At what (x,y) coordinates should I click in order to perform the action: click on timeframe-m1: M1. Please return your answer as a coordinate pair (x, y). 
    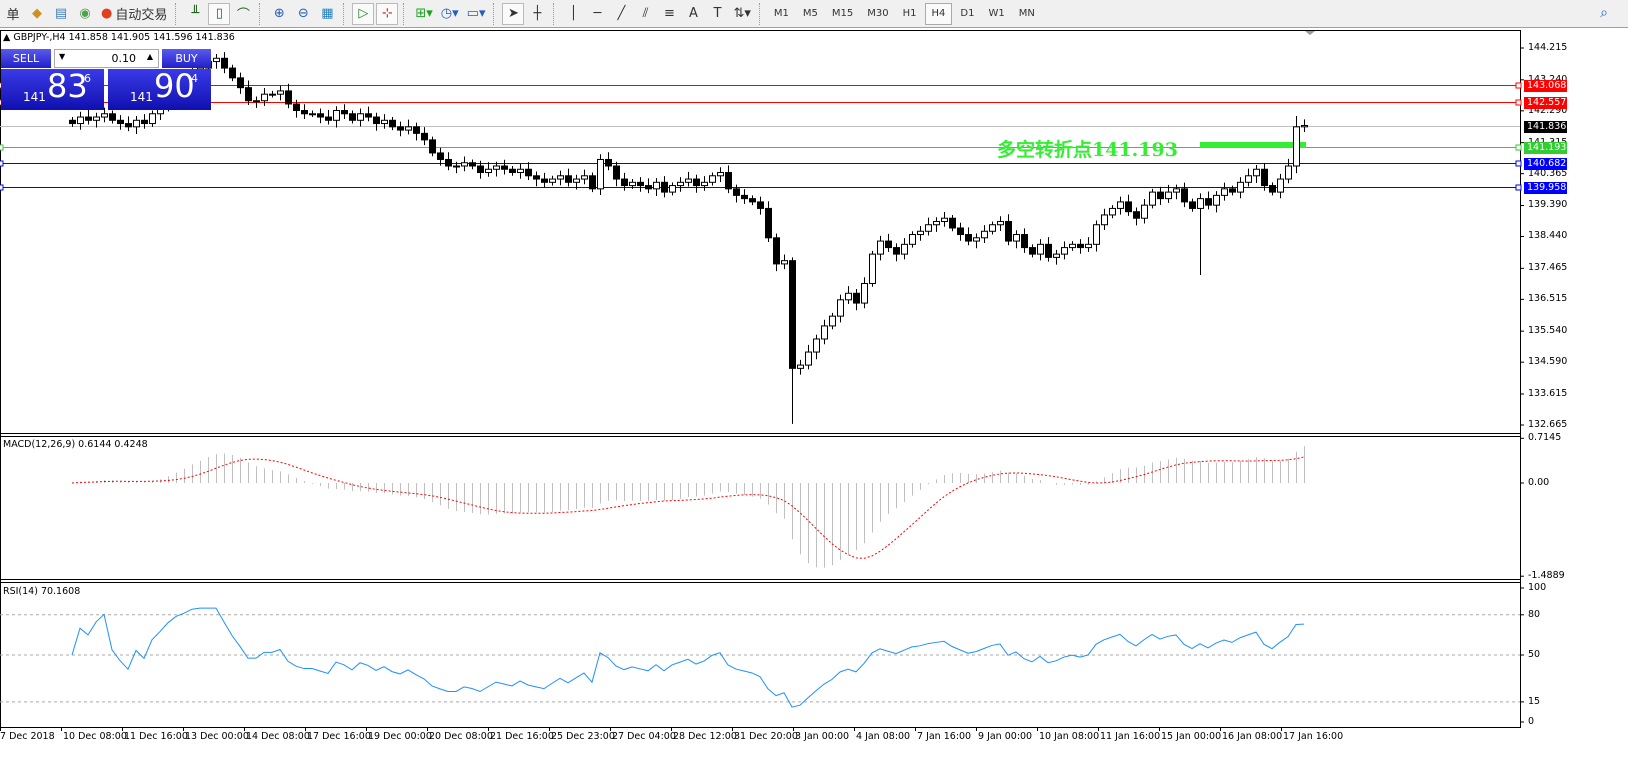
    Looking at the image, I should click on (781, 14).